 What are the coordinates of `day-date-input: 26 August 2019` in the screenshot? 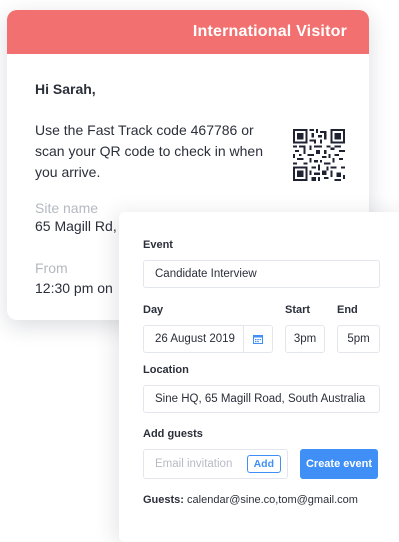 It's located at (208, 339).